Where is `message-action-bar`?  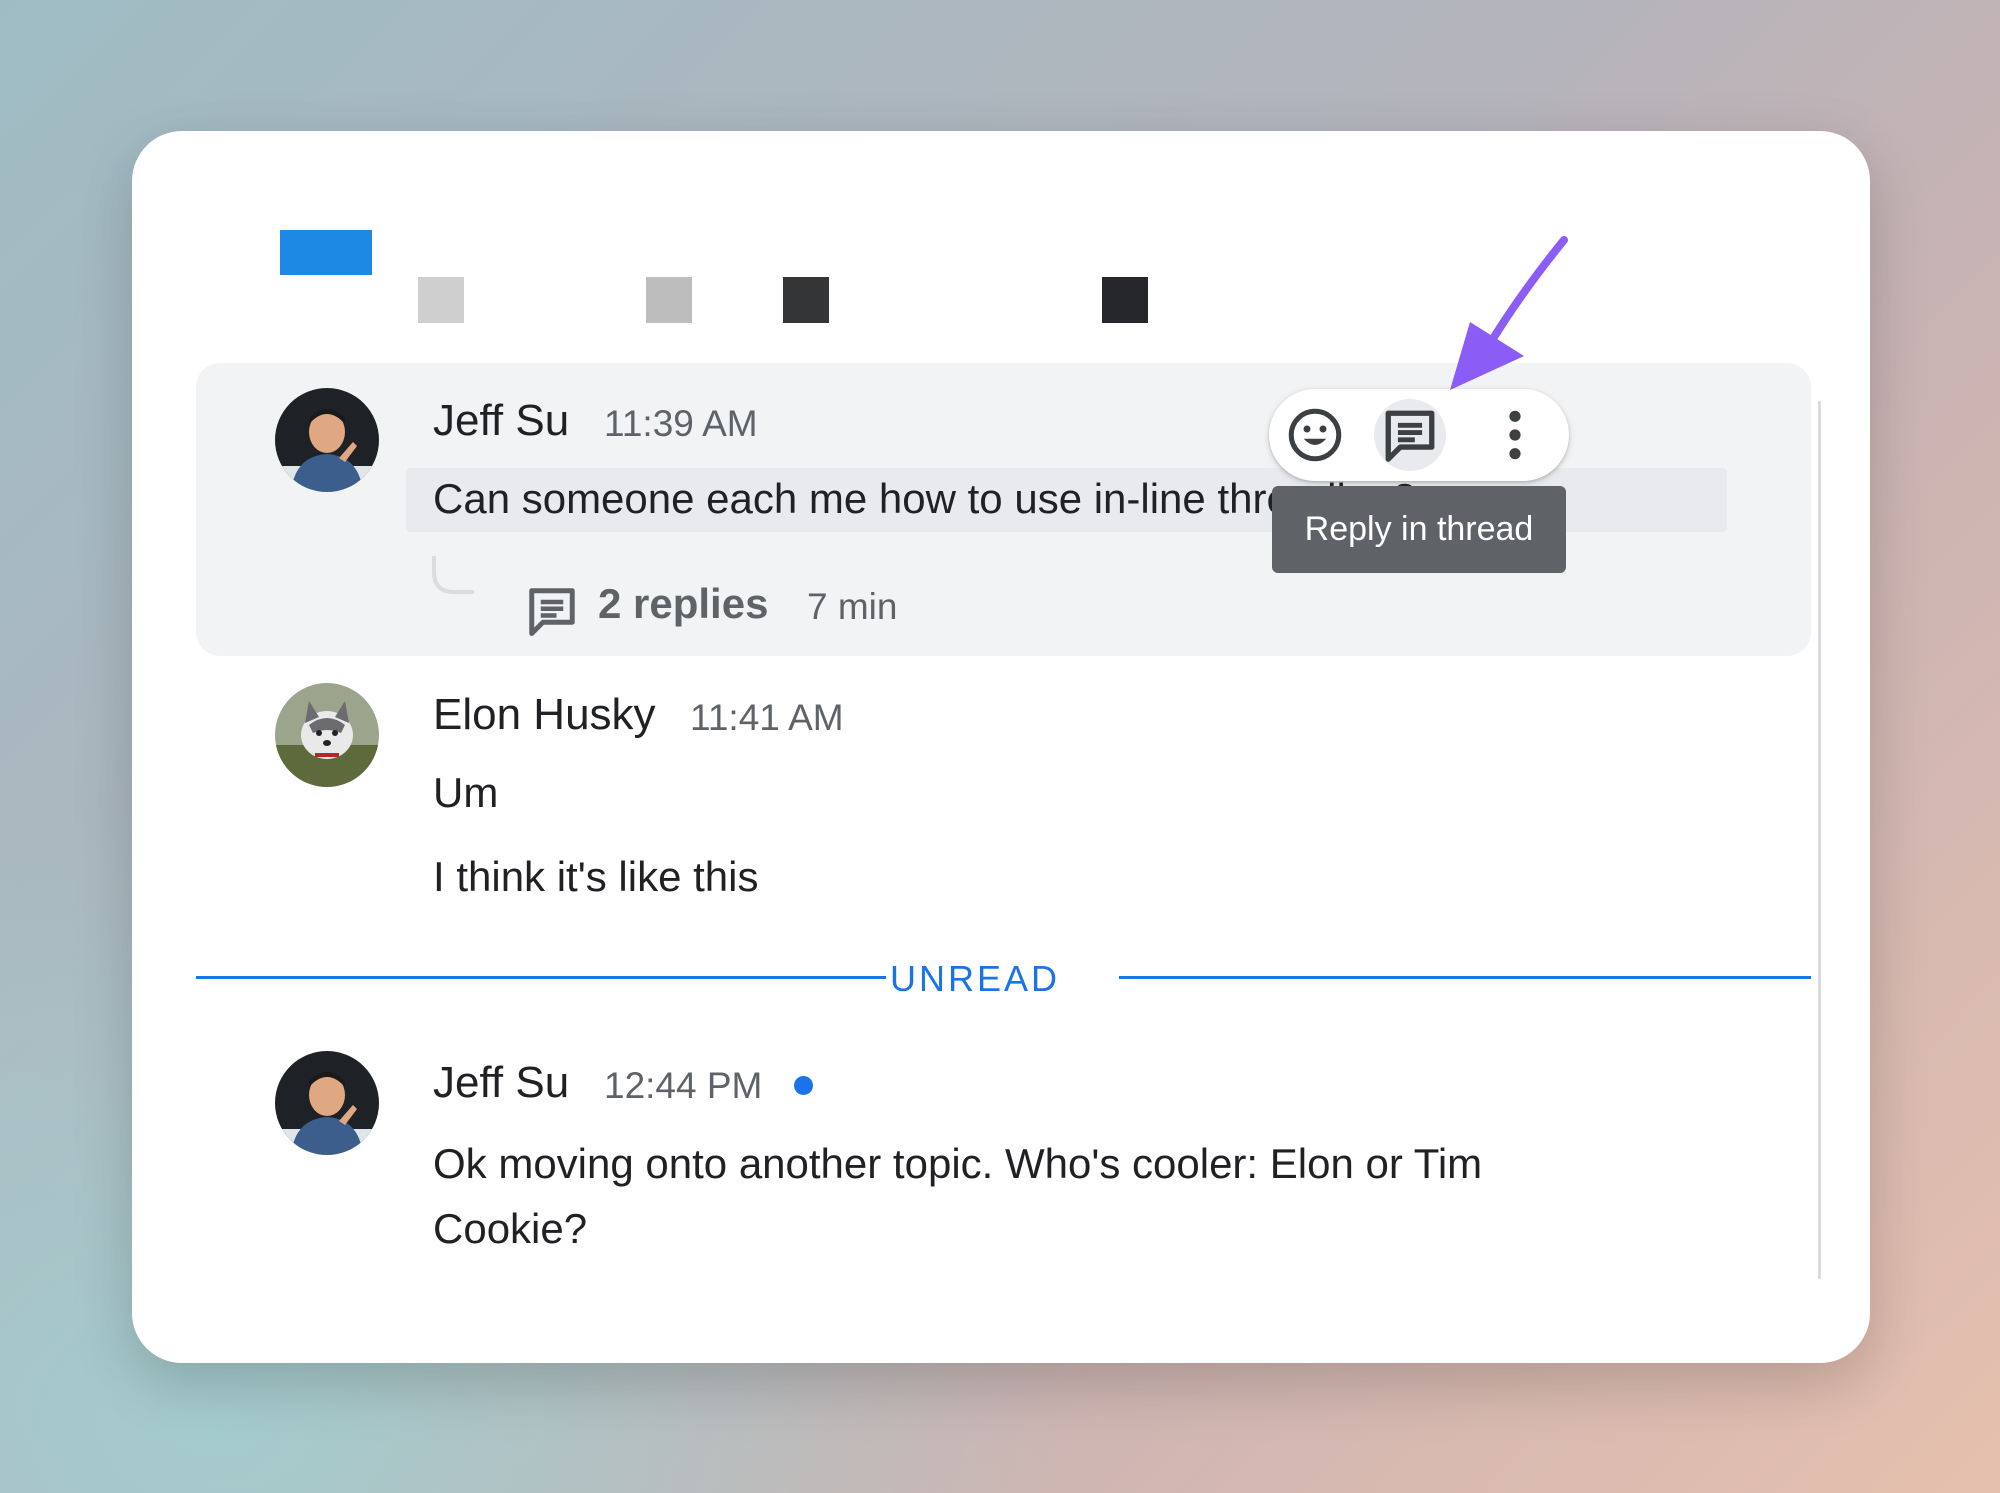 message-action-bar is located at coordinates (1419, 435).